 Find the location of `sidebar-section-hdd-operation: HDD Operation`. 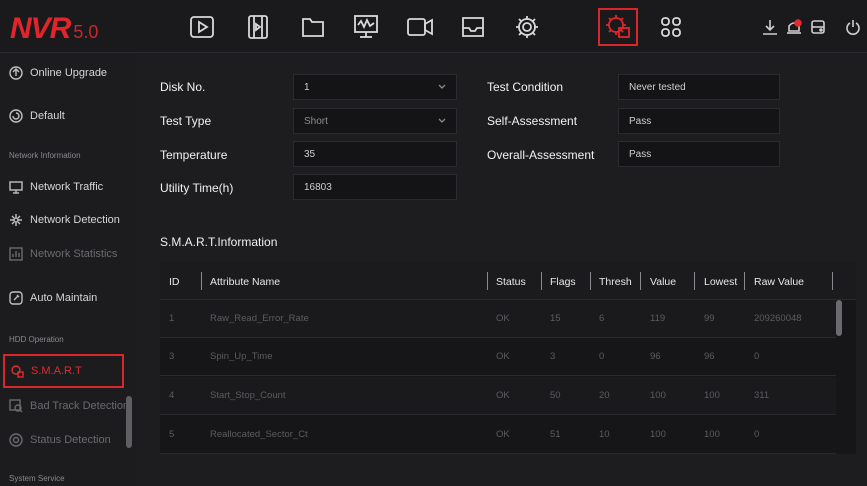

sidebar-section-hdd-operation: HDD Operation is located at coordinates (36, 339).